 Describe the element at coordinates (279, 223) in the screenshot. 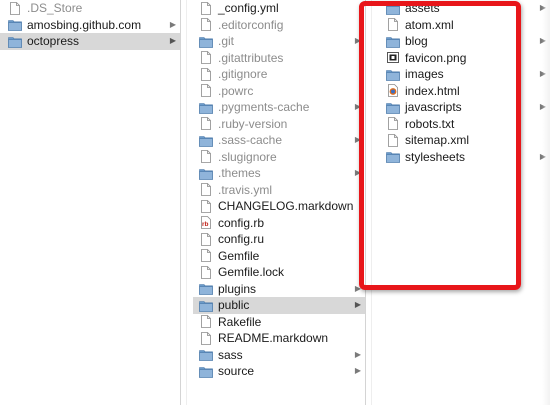

I see `list-item: rb config.rb` at that location.